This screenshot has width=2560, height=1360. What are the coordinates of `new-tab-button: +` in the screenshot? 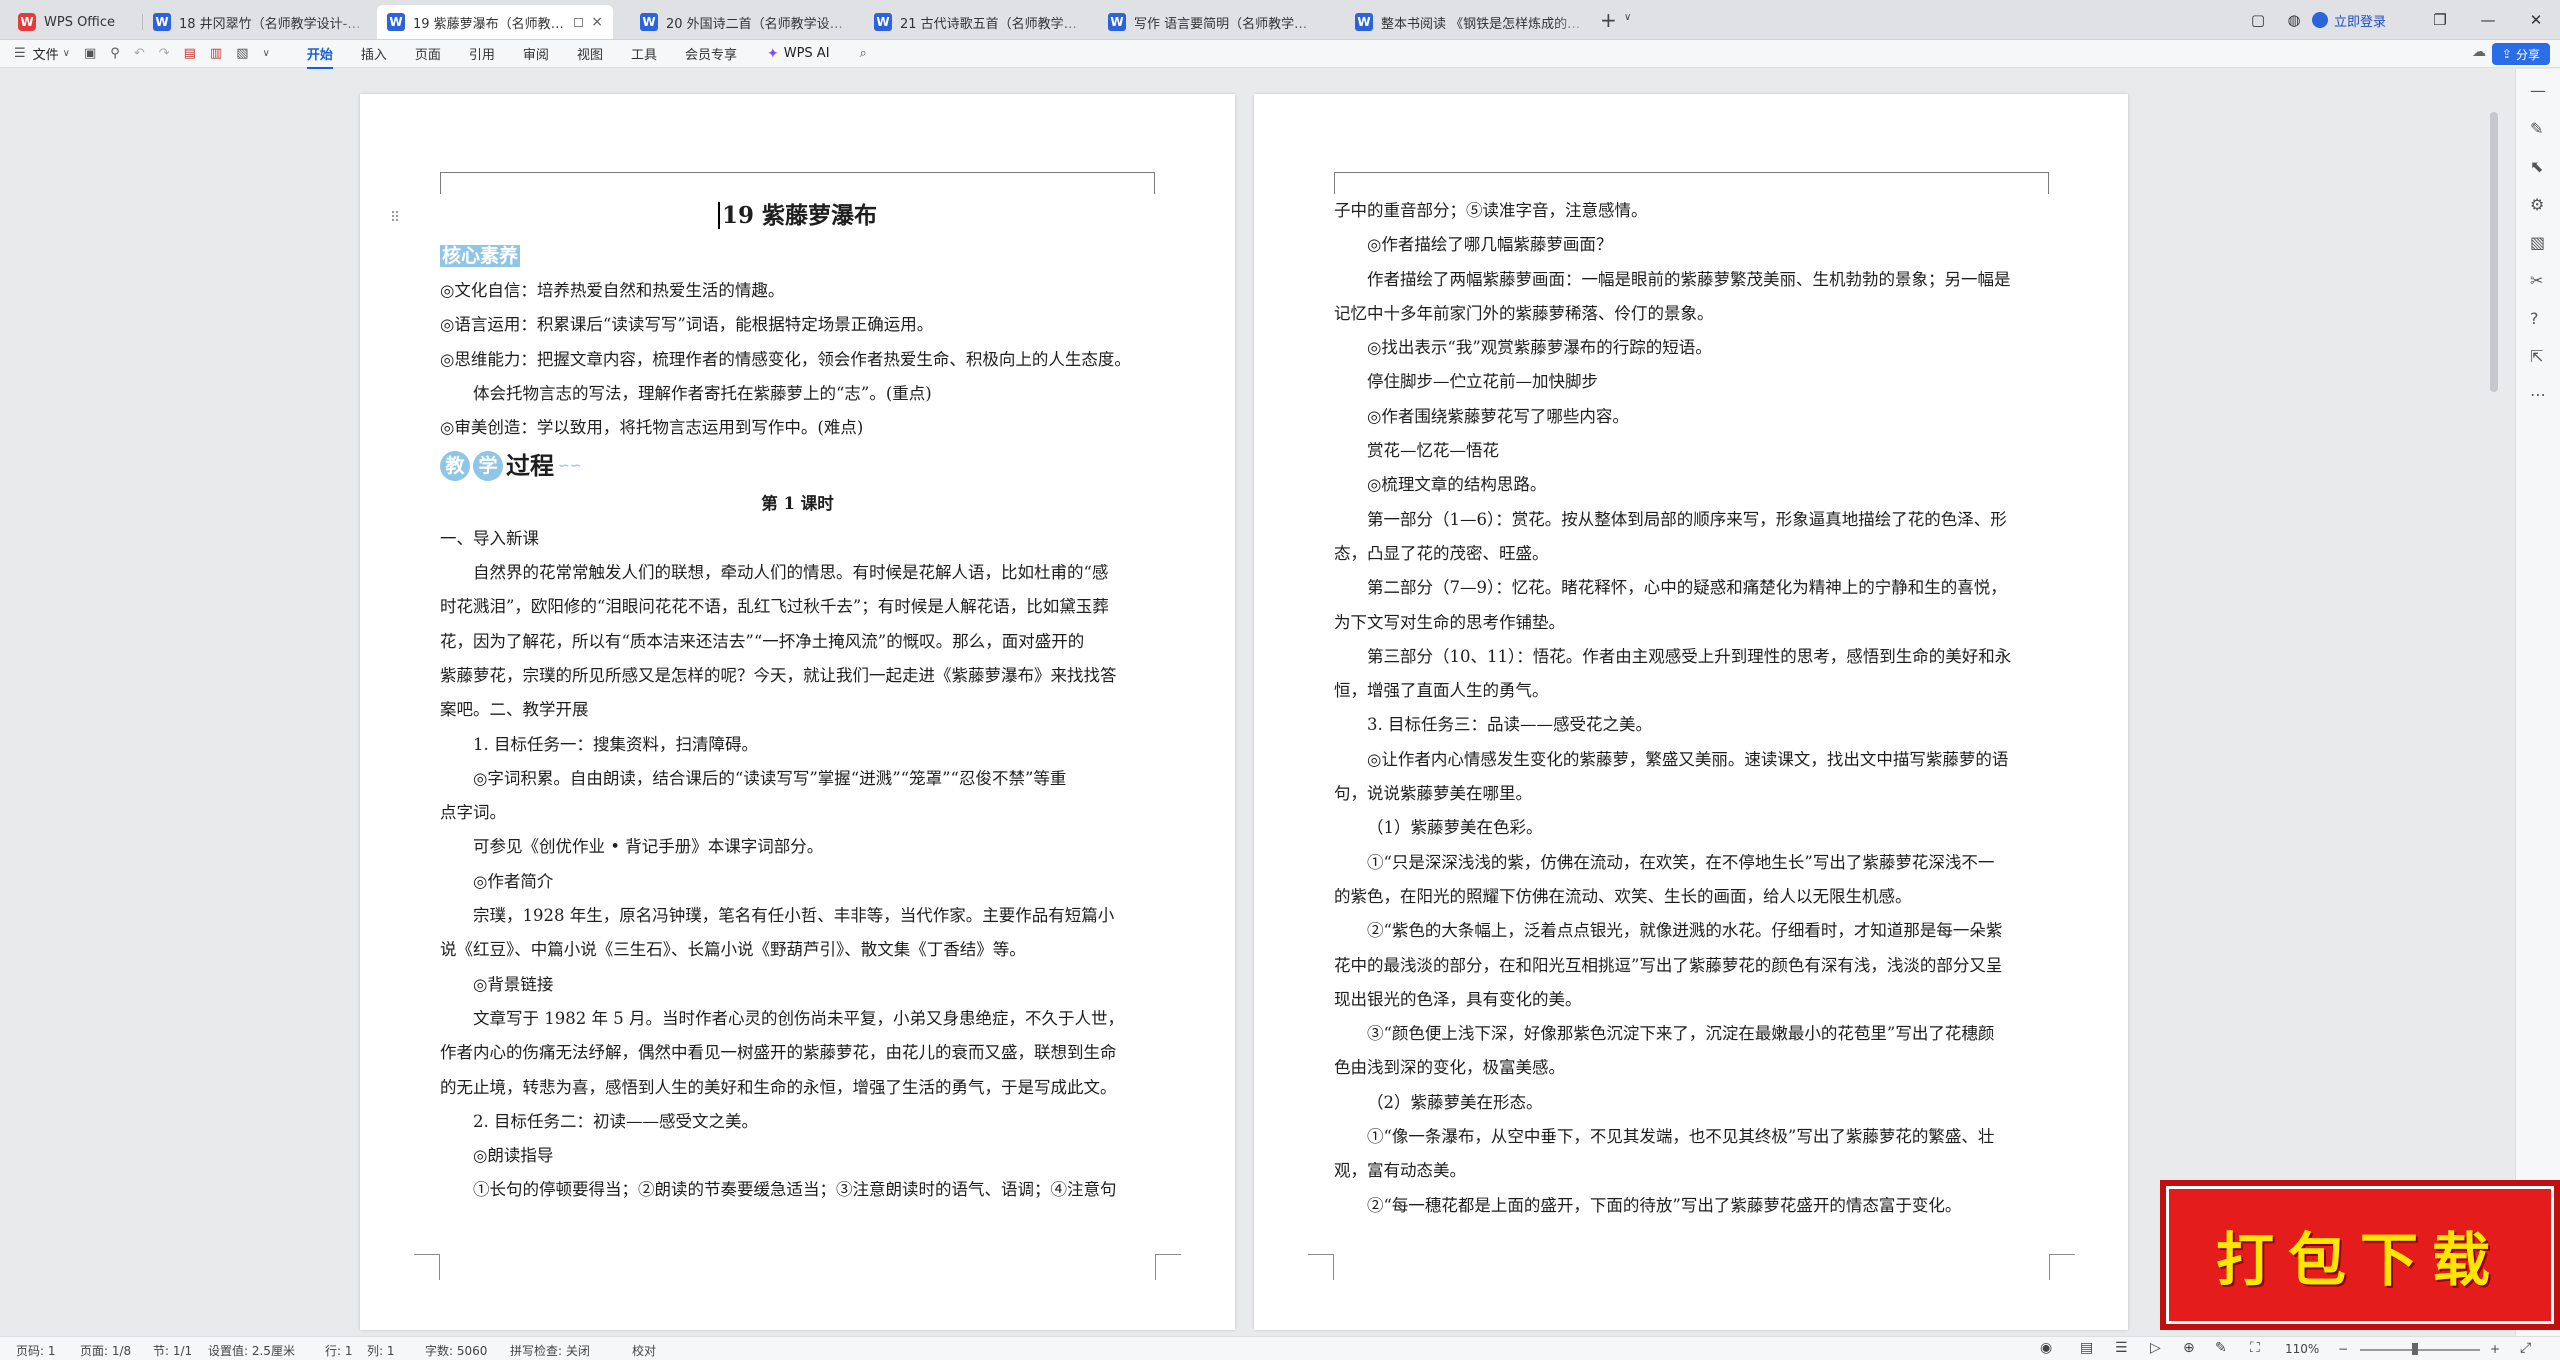 It's located at (1608, 20).